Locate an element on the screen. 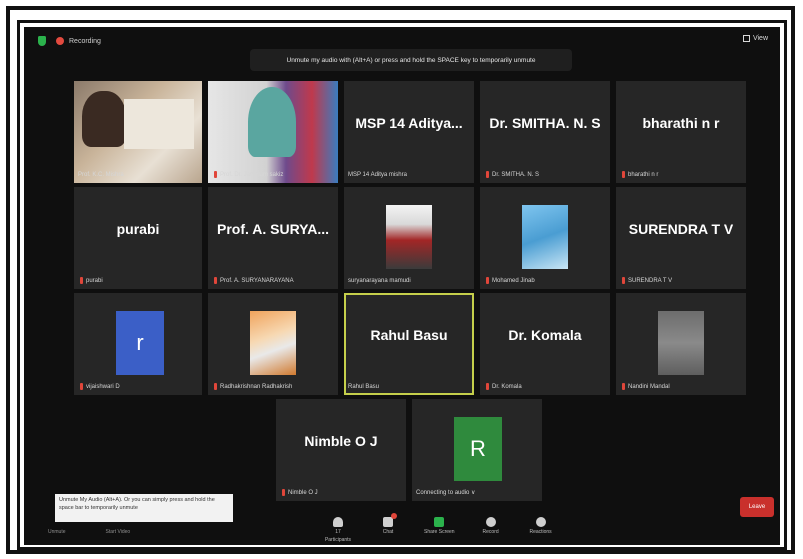  record-icon is located at coordinates (490, 522).